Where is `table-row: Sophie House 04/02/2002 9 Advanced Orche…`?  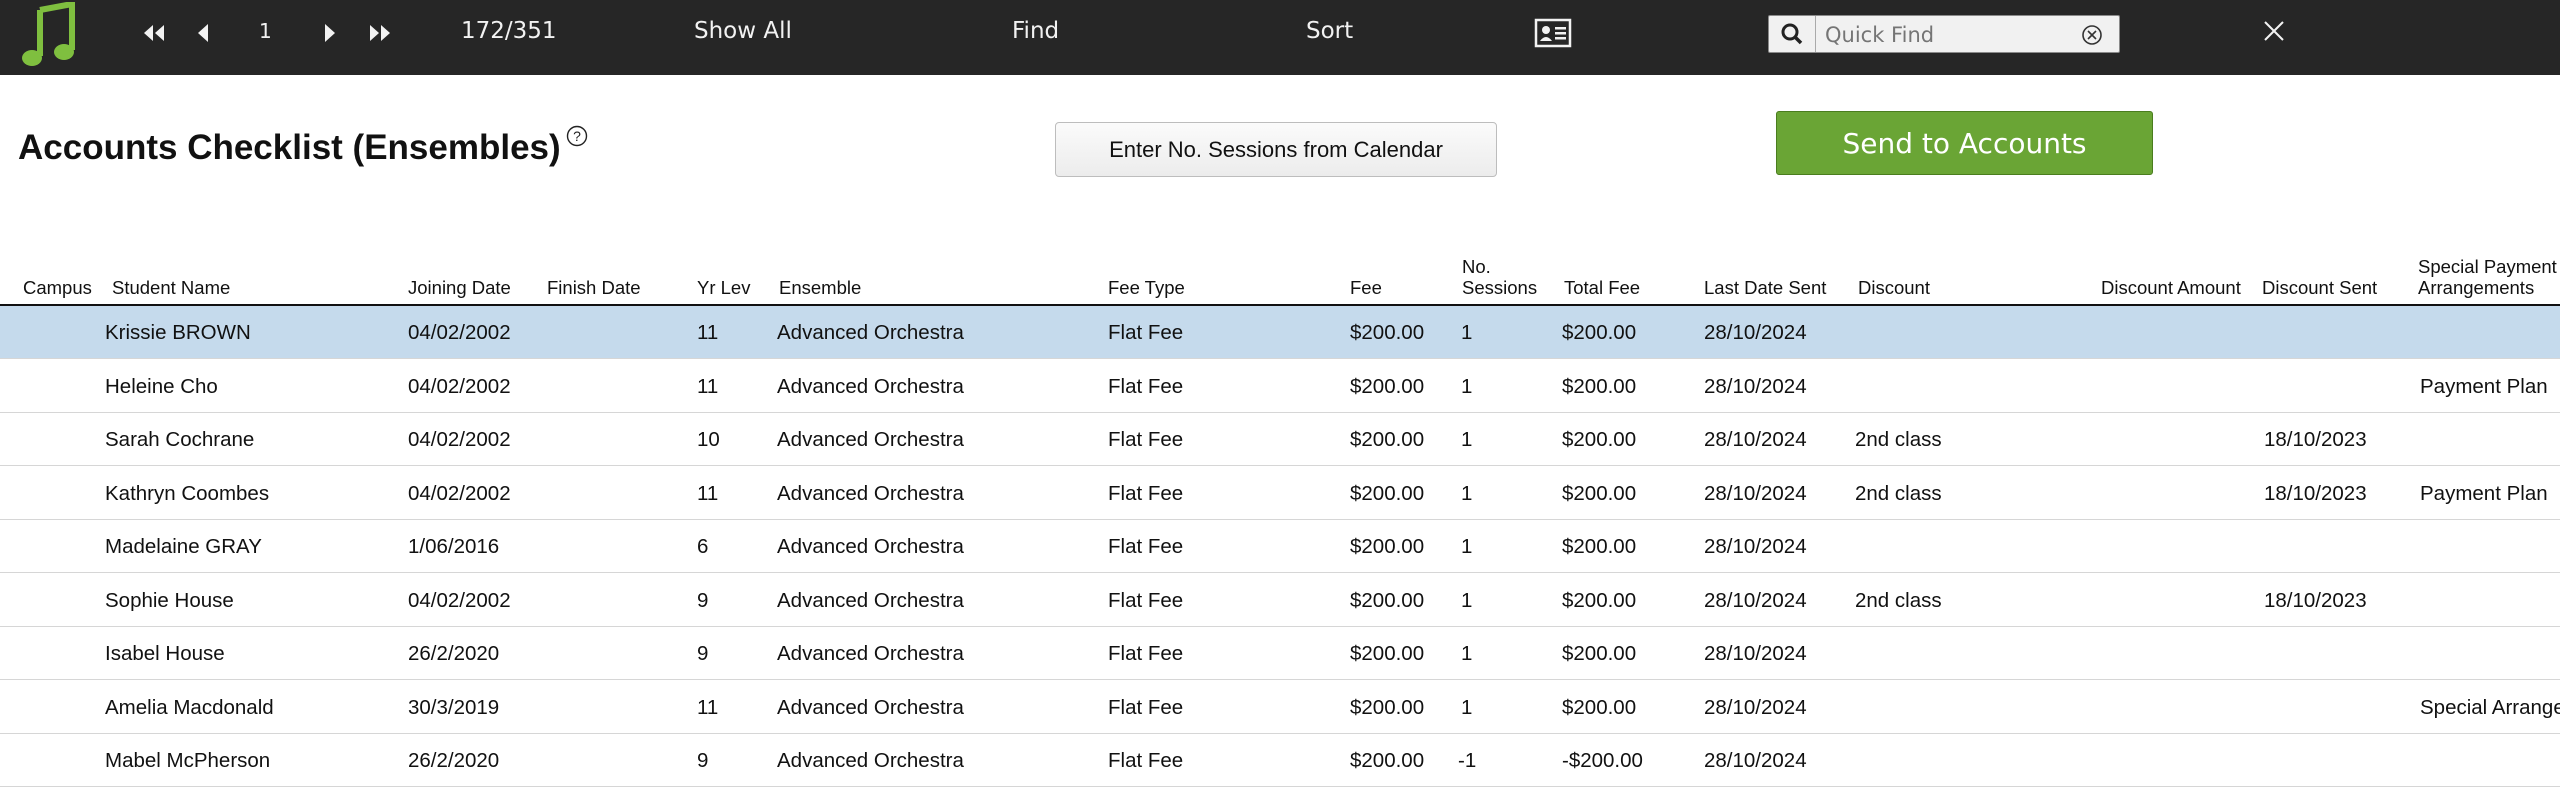
table-row: Sophie House 04/02/2002 9 Advanced Orche… is located at coordinates (1280, 600).